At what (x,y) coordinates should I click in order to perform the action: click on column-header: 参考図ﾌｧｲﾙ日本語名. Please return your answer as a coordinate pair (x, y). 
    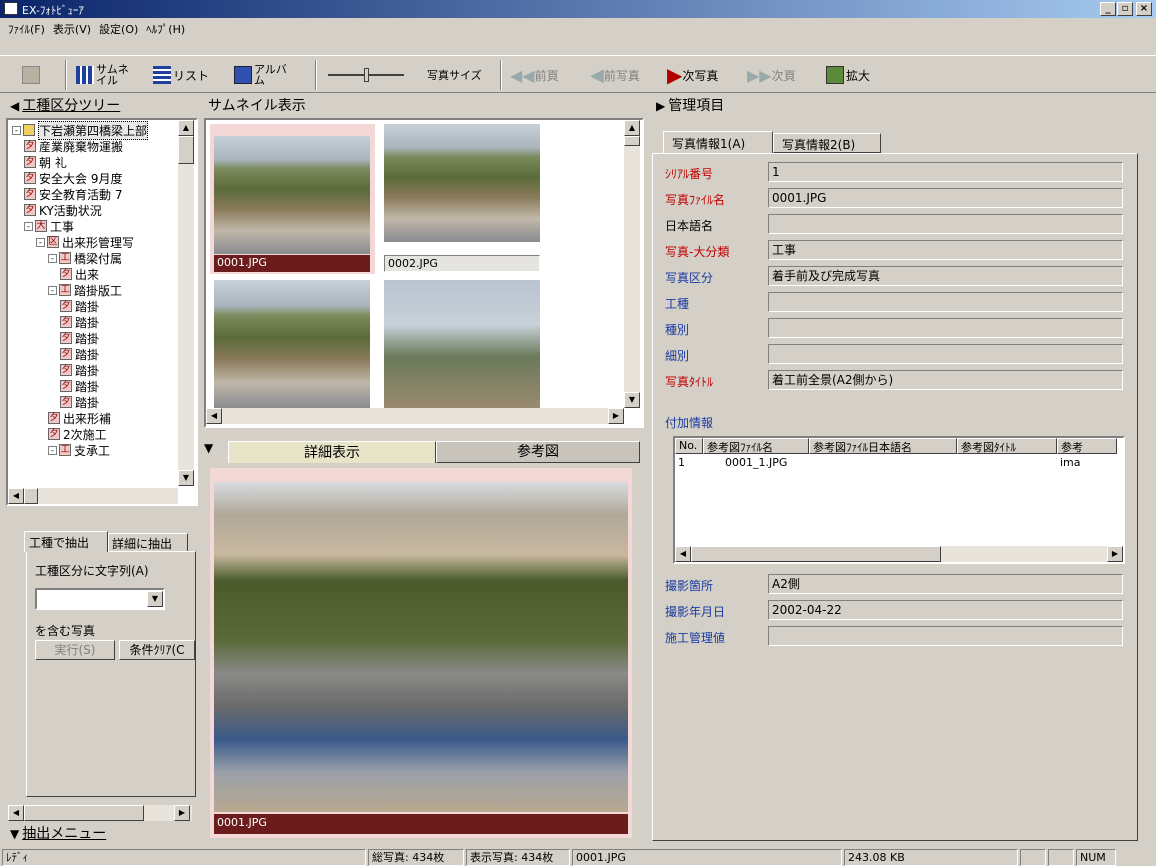
    Looking at the image, I should click on (883, 446).